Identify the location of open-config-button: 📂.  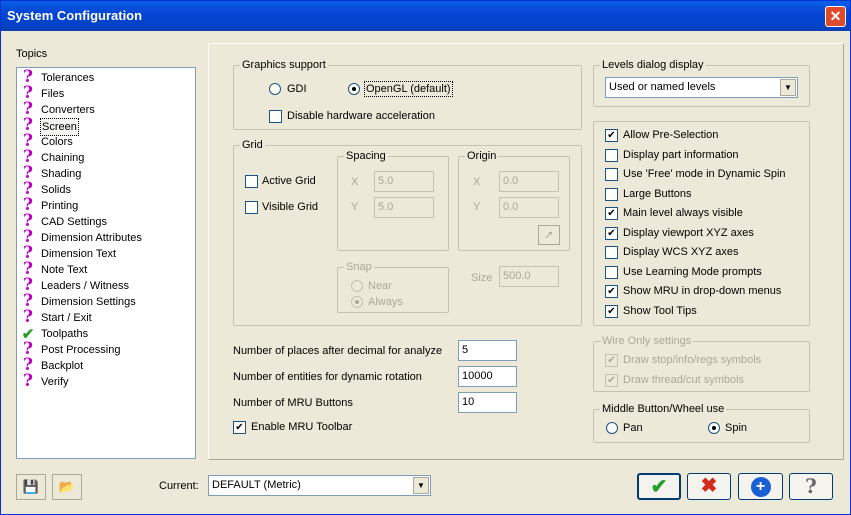
(67, 487).